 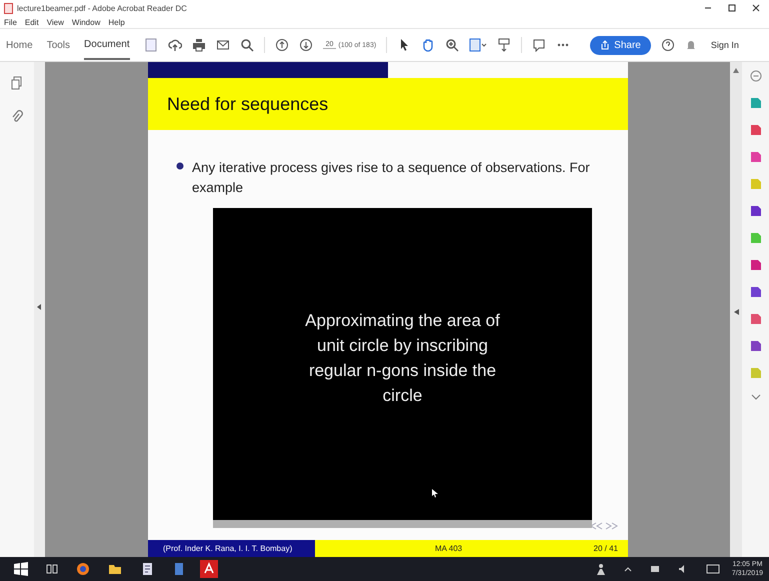 I want to click on collapse-left-icon, so click(x=39, y=307).